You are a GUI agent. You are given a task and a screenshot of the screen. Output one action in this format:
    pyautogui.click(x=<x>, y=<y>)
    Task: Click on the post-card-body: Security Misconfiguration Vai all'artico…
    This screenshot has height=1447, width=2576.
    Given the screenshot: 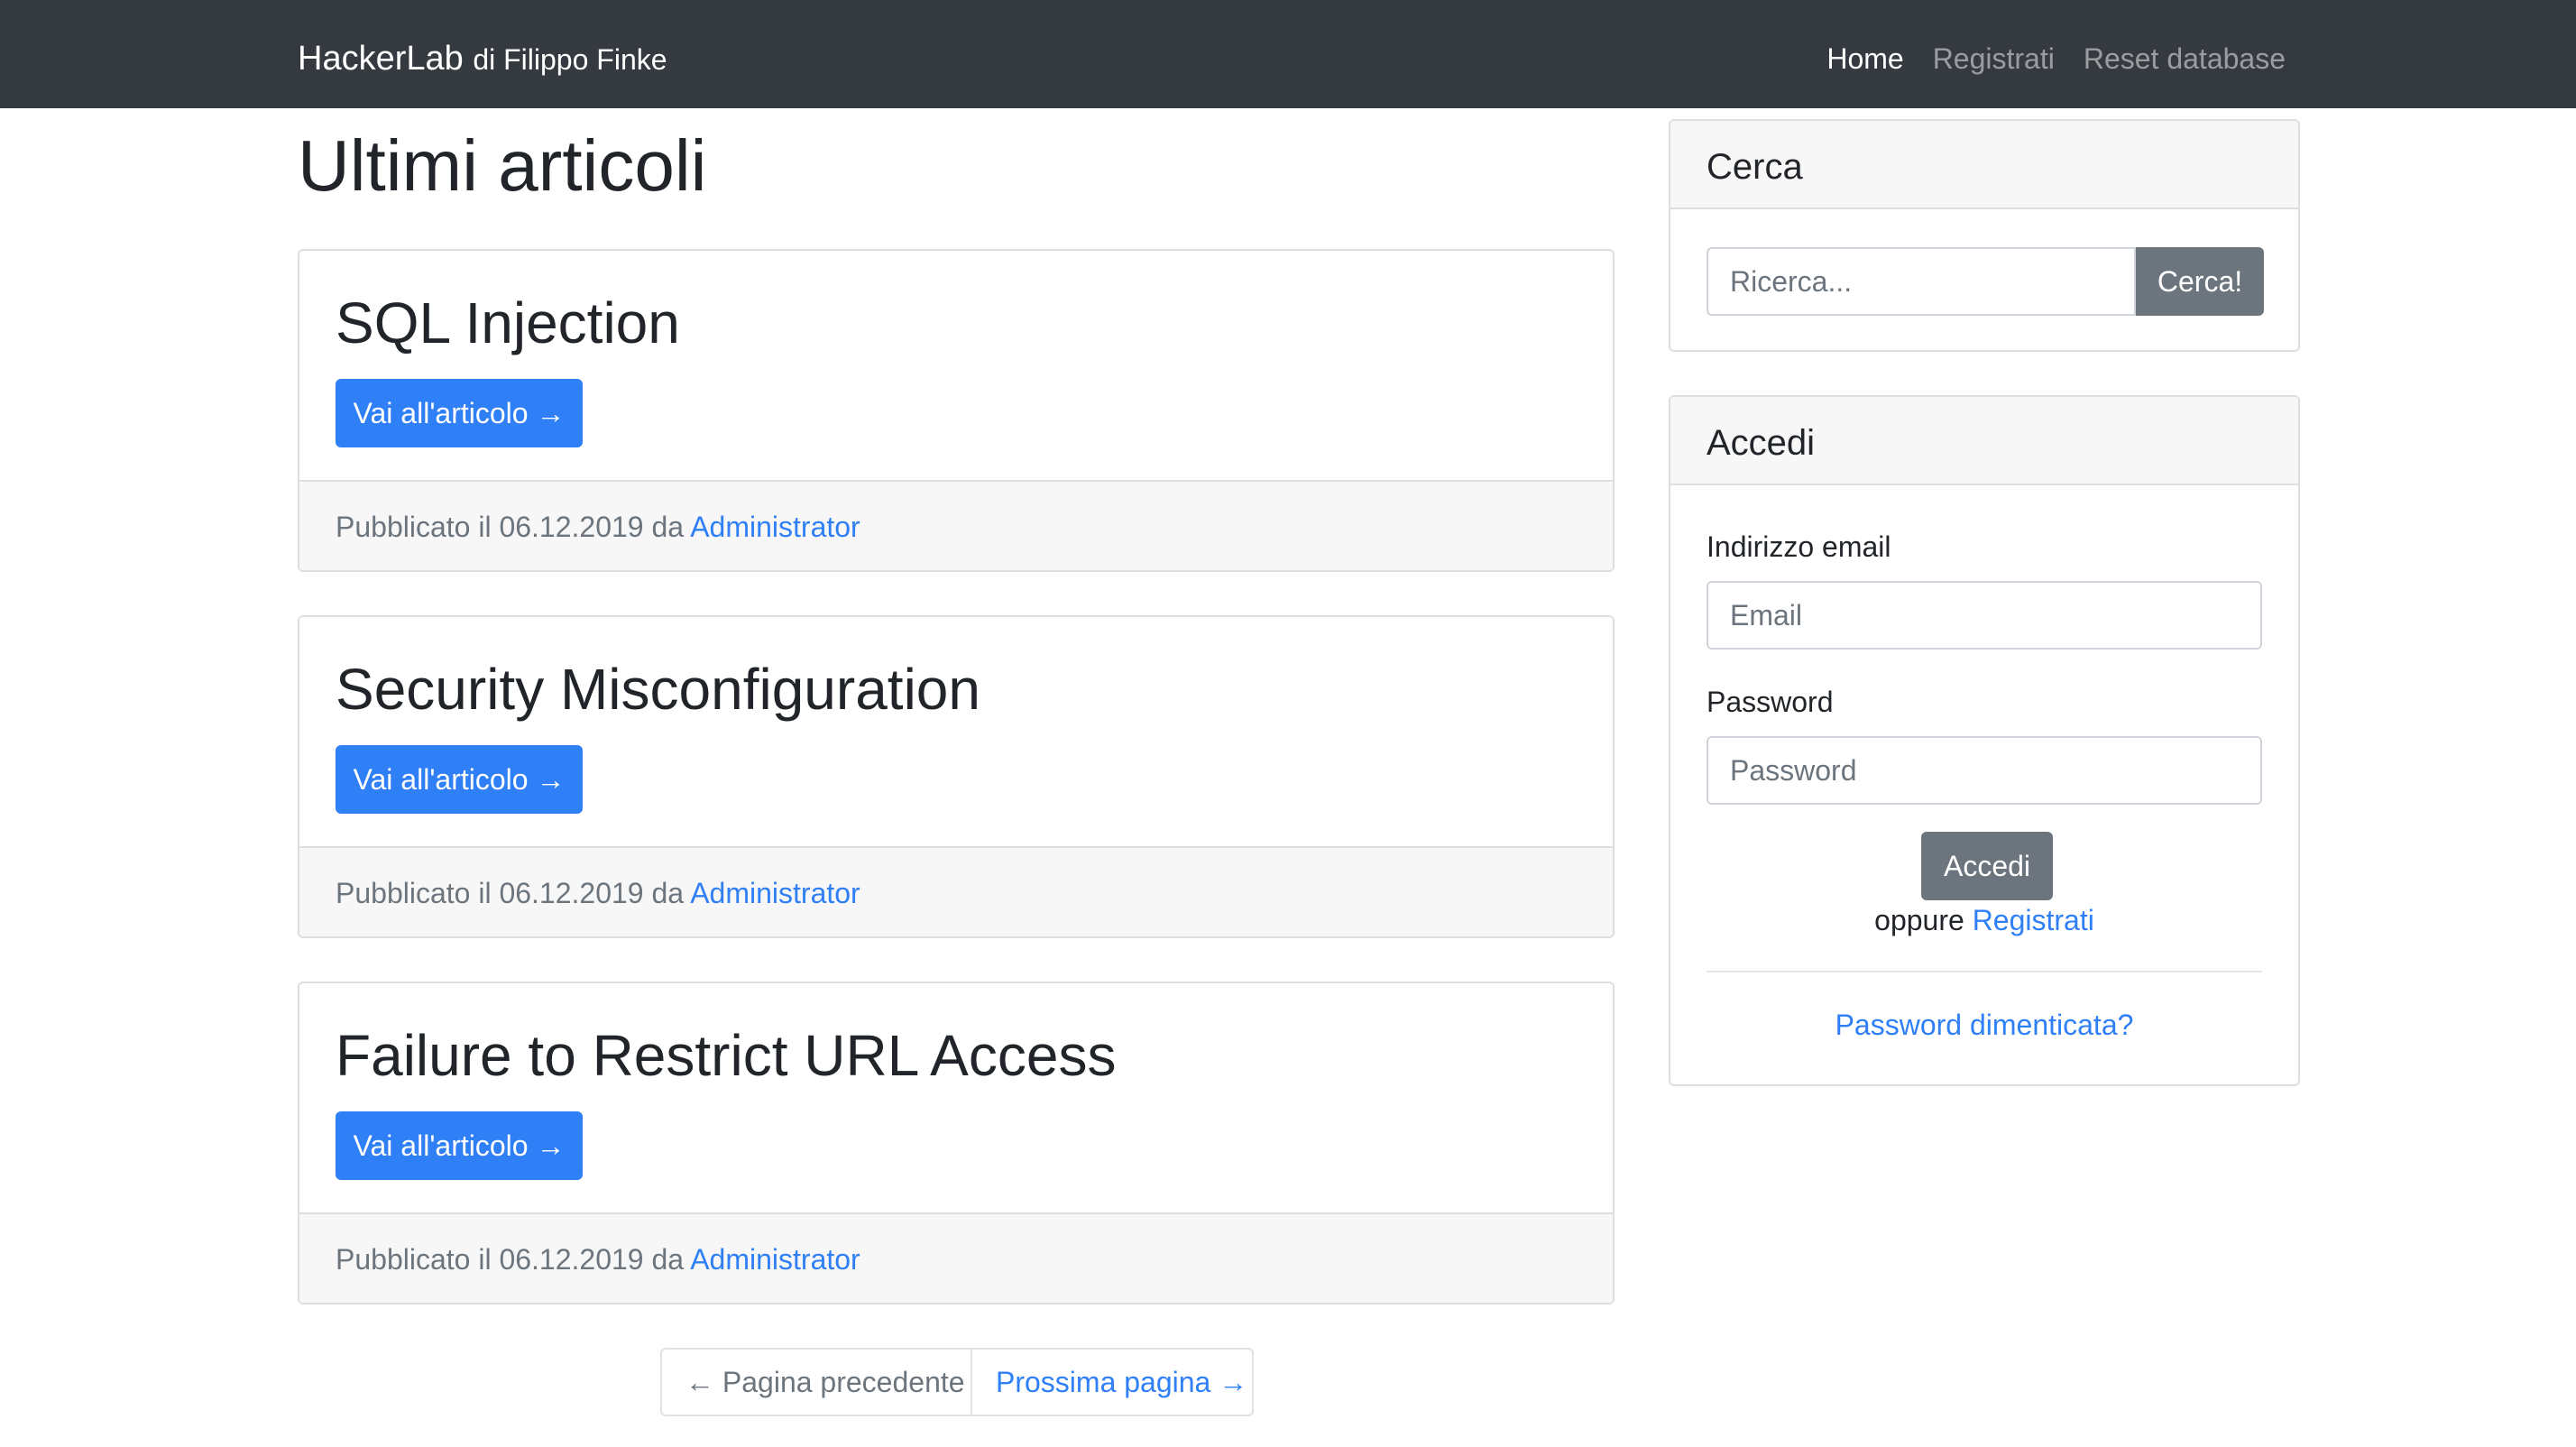 What is the action you would take?
    pyautogui.click(x=956, y=732)
    